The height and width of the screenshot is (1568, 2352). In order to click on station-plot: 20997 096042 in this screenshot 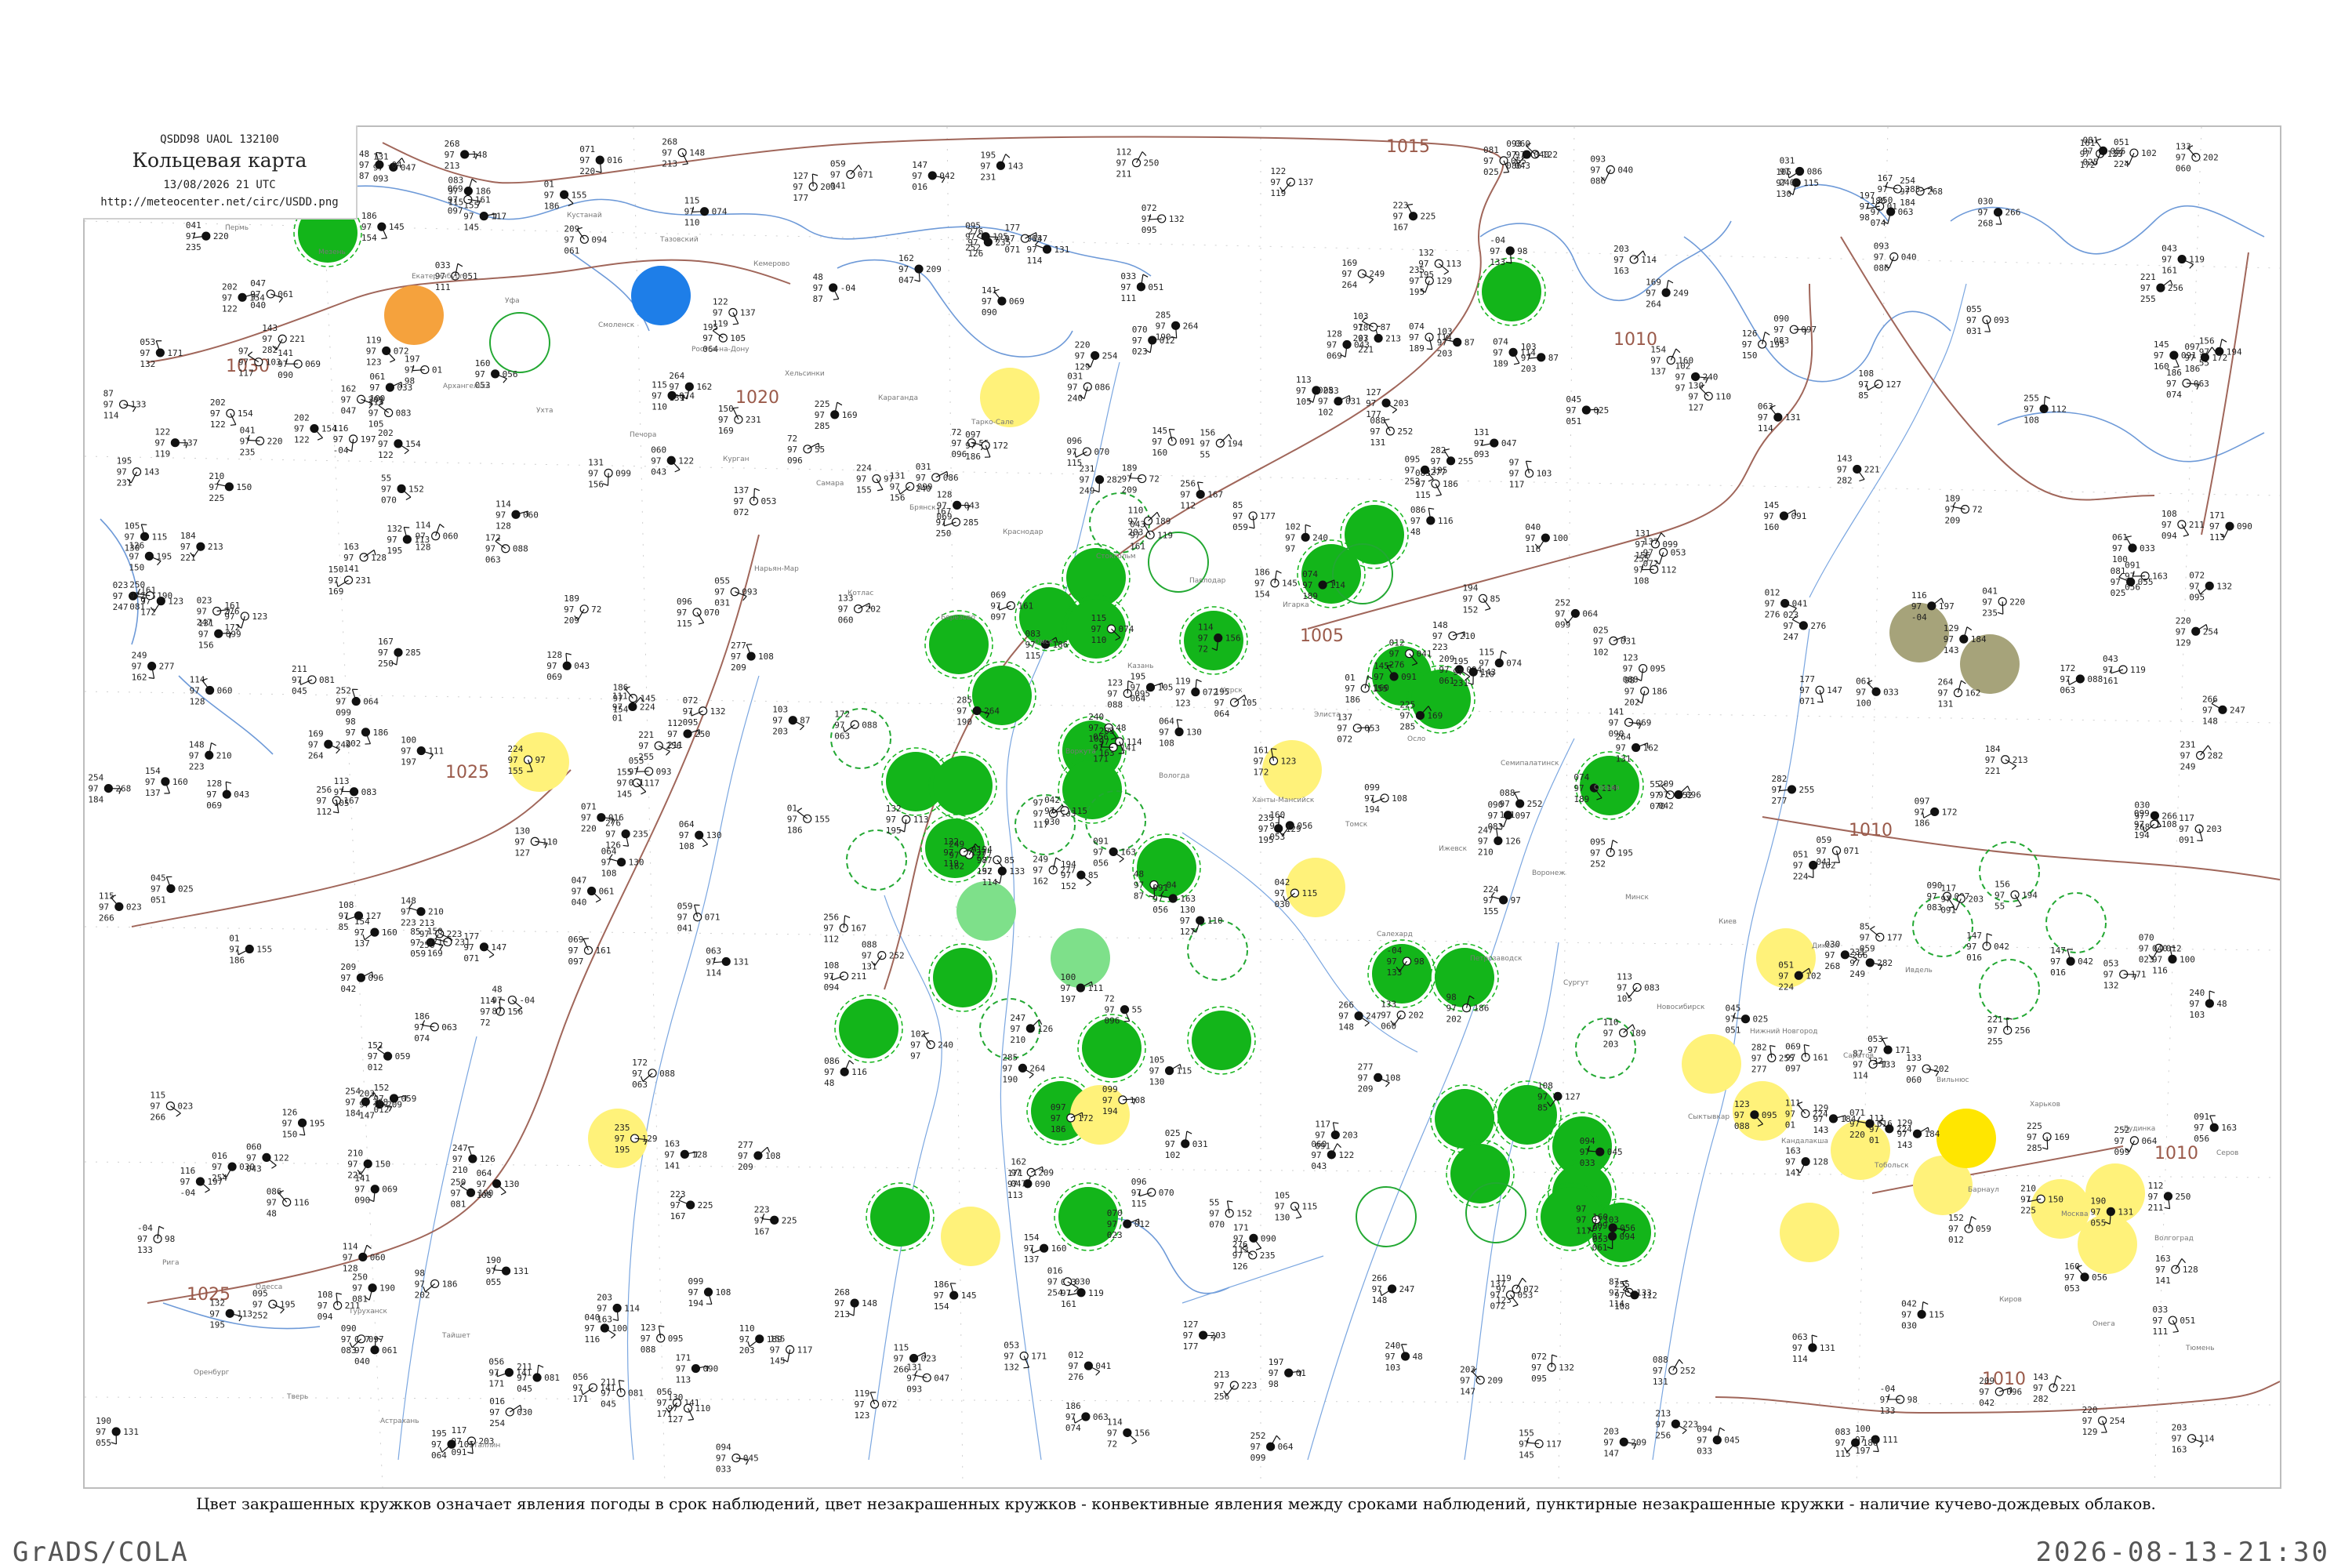, I will do `click(361, 978)`.